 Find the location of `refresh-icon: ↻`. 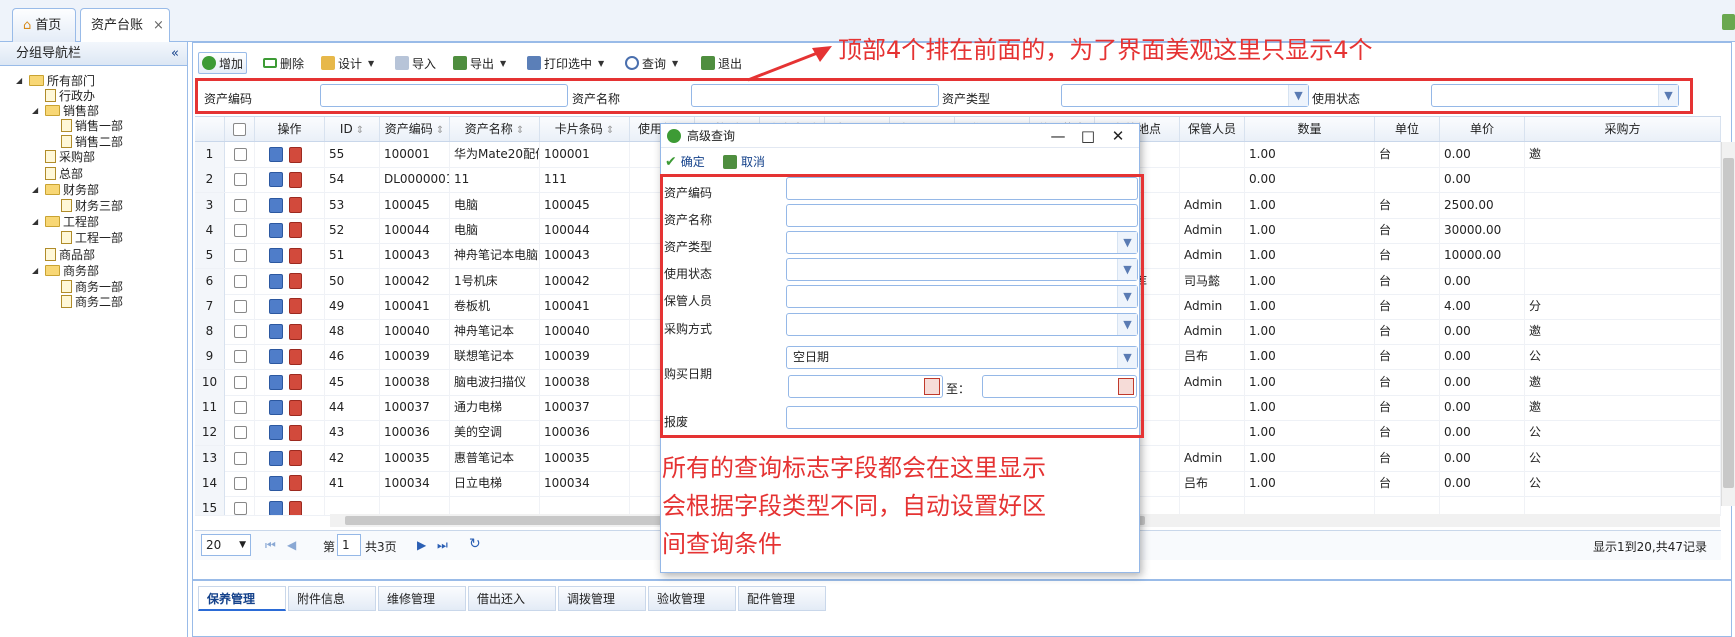

refresh-icon: ↻ is located at coordinates (475, 544).